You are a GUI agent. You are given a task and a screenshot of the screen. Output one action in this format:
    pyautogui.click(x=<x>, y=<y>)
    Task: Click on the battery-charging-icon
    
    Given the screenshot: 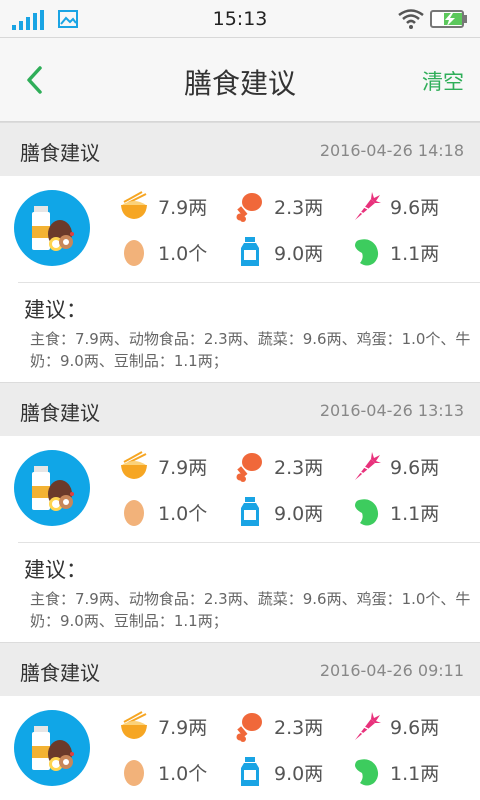 What is the action you would take?
    pyautogui.click(x=448, y=19)
    